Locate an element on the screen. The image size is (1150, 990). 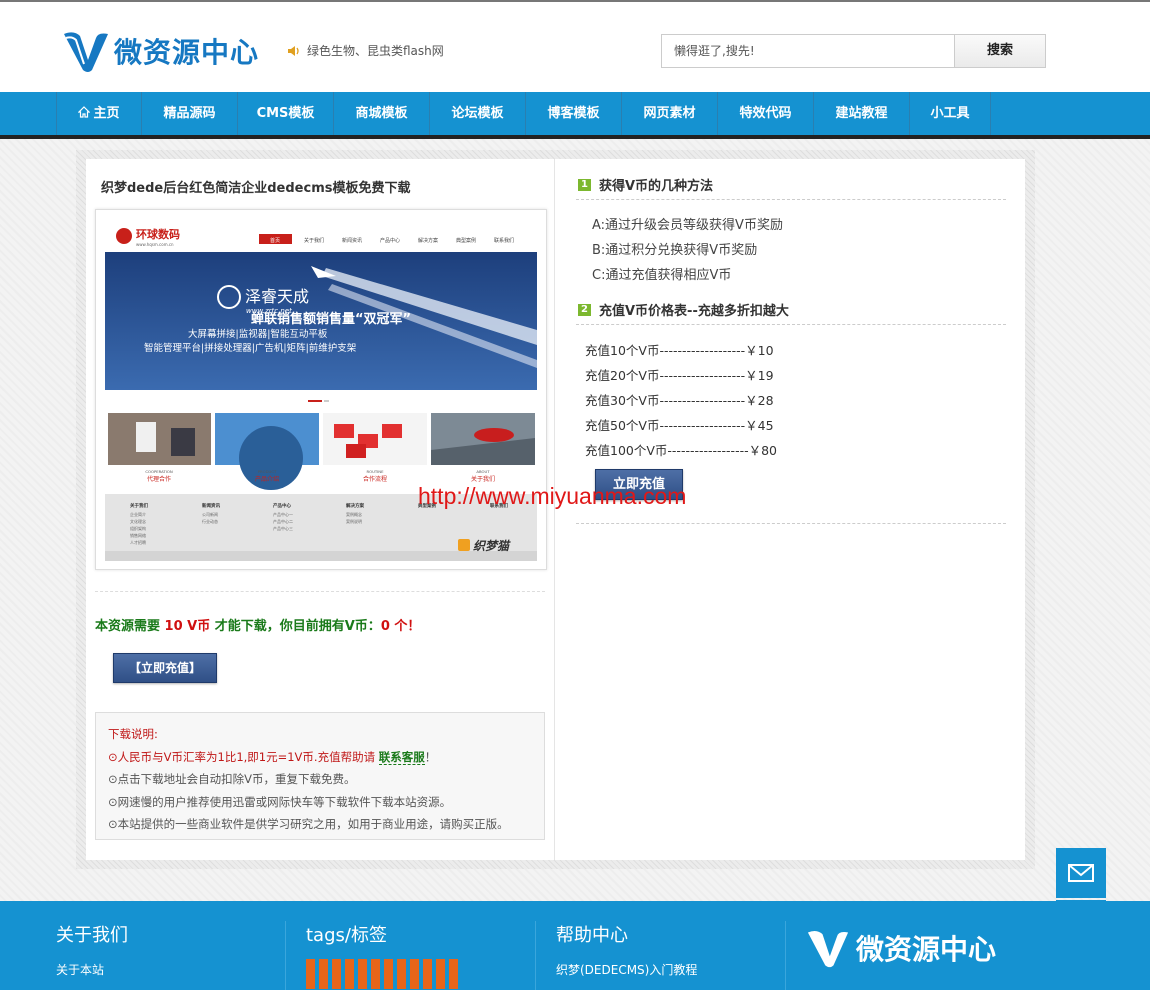
article-title: 织梦dede后台红色简洁企业dedecms模板免费下载 is located at coordinates (256, 188).